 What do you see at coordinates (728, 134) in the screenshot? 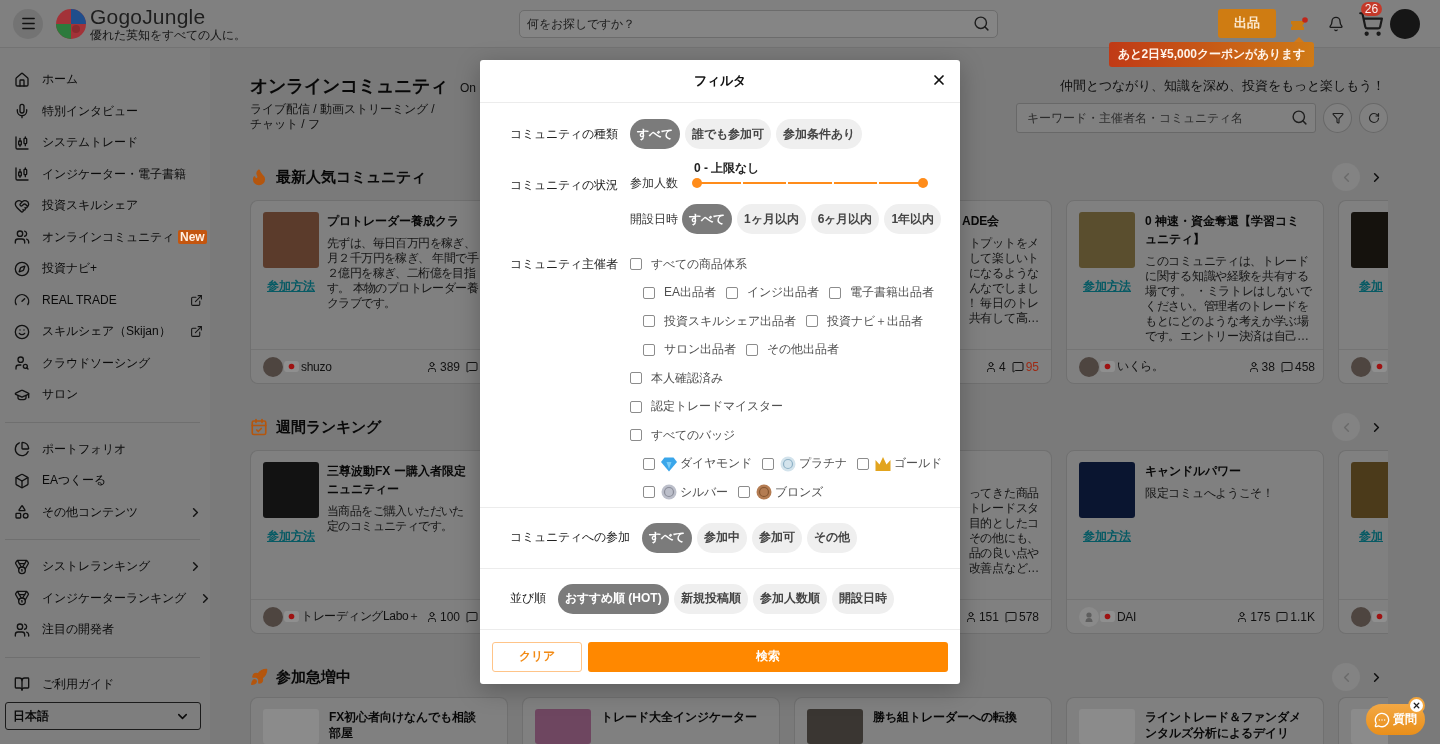
I see `option-chip: 誰でも参加可` at bounding box center [728, 134].